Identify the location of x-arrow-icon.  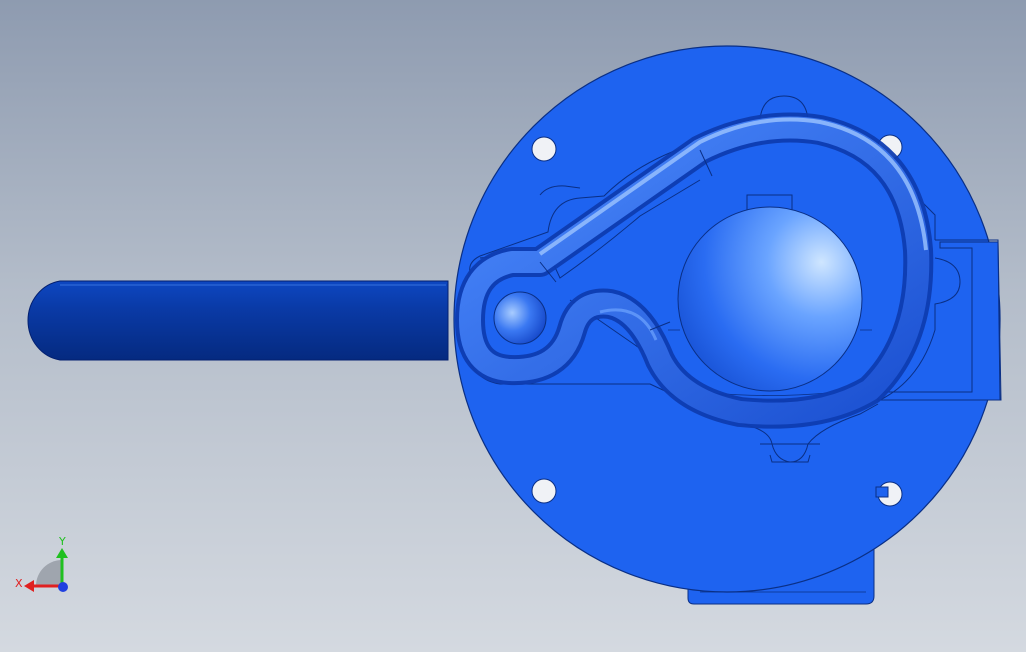
(29, 586).